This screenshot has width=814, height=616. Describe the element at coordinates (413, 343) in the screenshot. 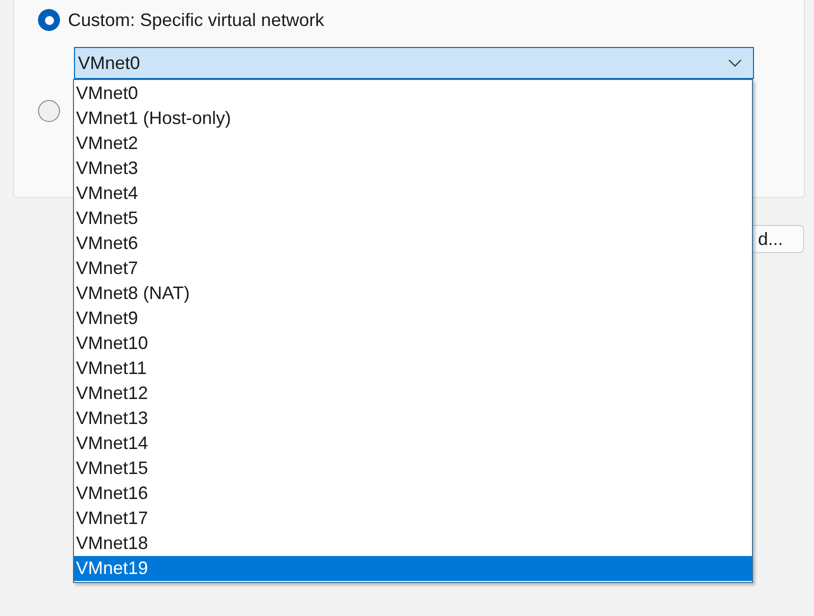

I see `dropdown-option: VMnet10` at that location.